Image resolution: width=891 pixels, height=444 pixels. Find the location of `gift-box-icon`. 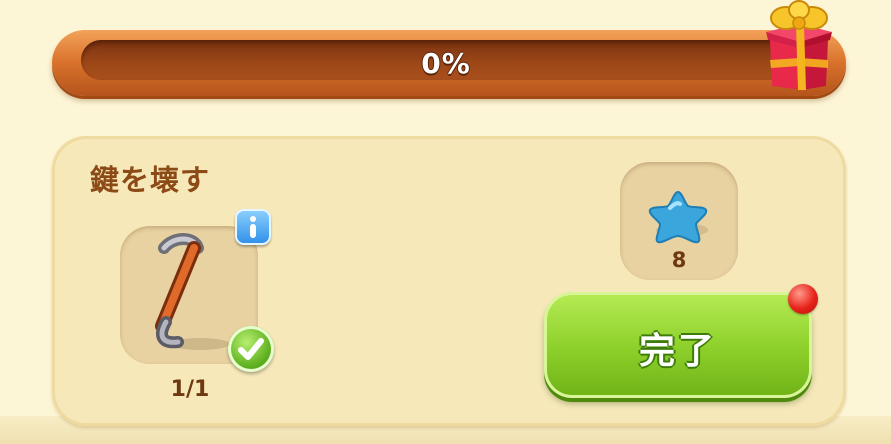

gift-box-icon is located at coordinates (796, 48).